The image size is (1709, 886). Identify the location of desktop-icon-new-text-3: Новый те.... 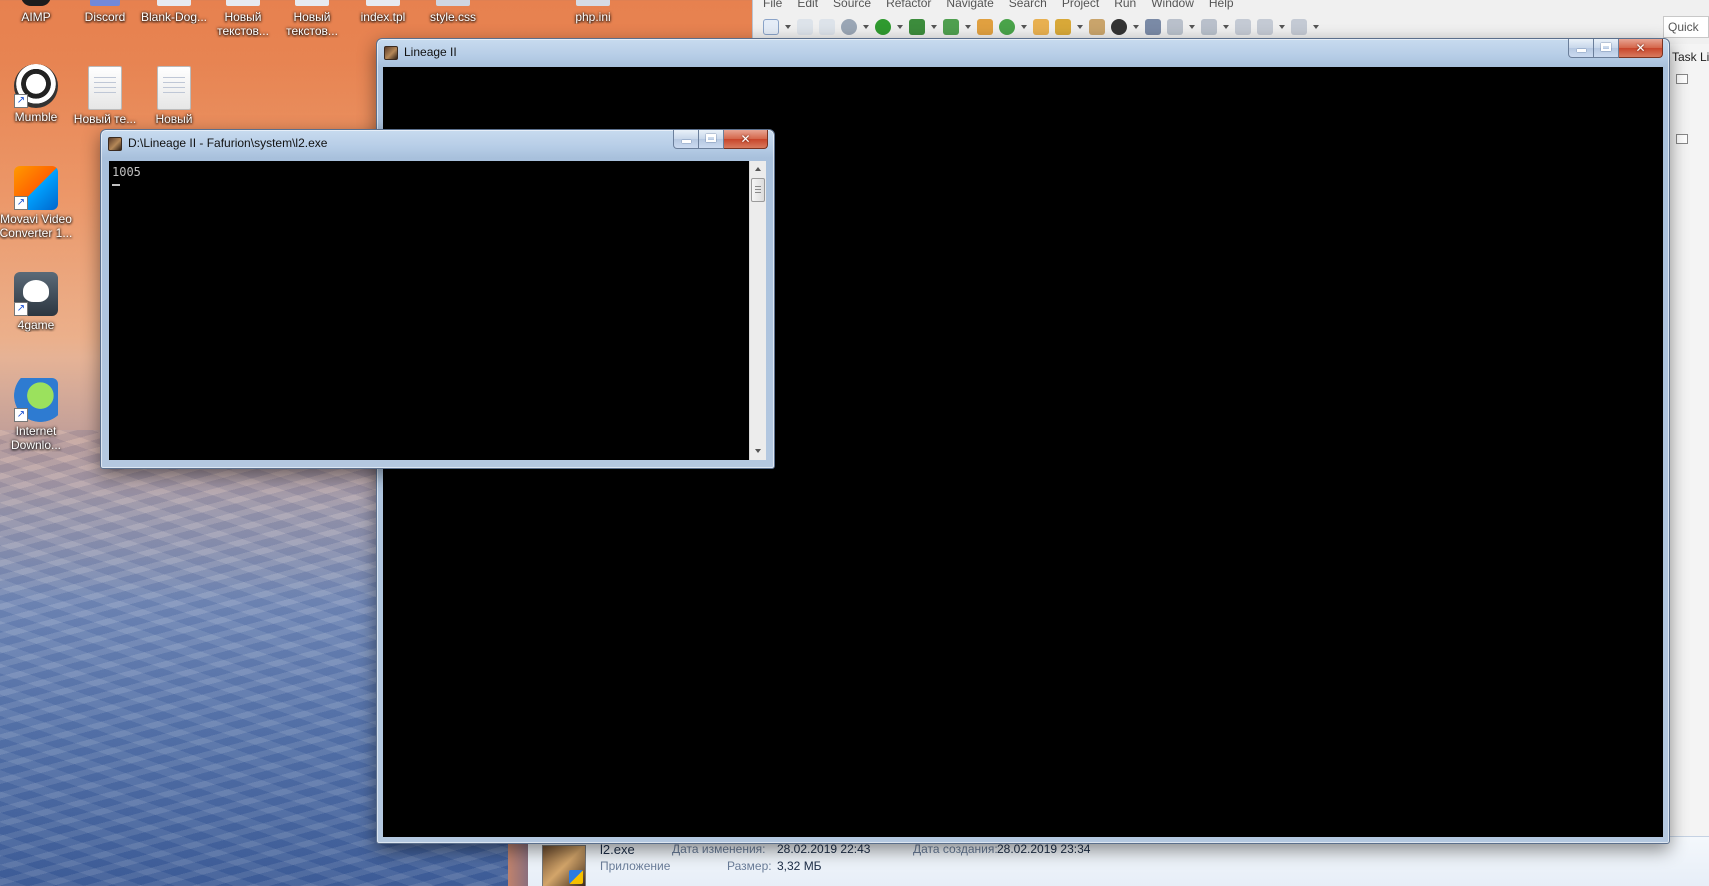
(105, 96).